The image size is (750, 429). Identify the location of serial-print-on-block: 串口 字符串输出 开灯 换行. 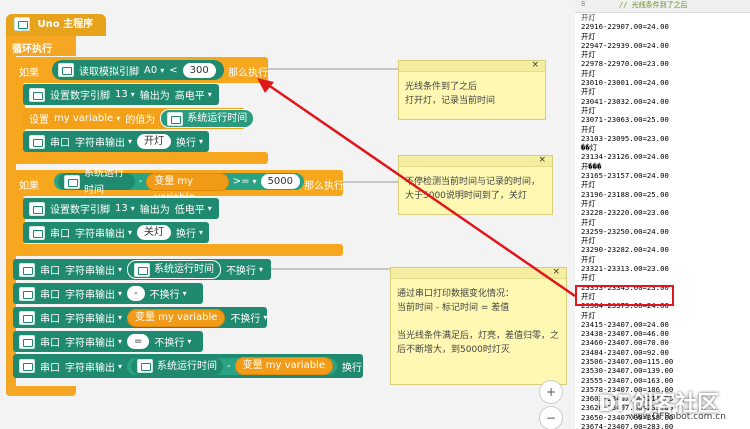
(116, 141).